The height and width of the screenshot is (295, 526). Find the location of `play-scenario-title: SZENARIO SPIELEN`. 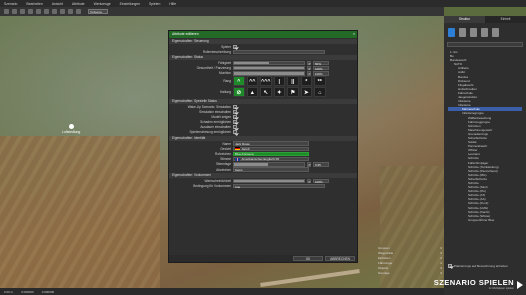

play-scenario-title: SZENARIO SPIELEN is located at coordinates (473, 282).